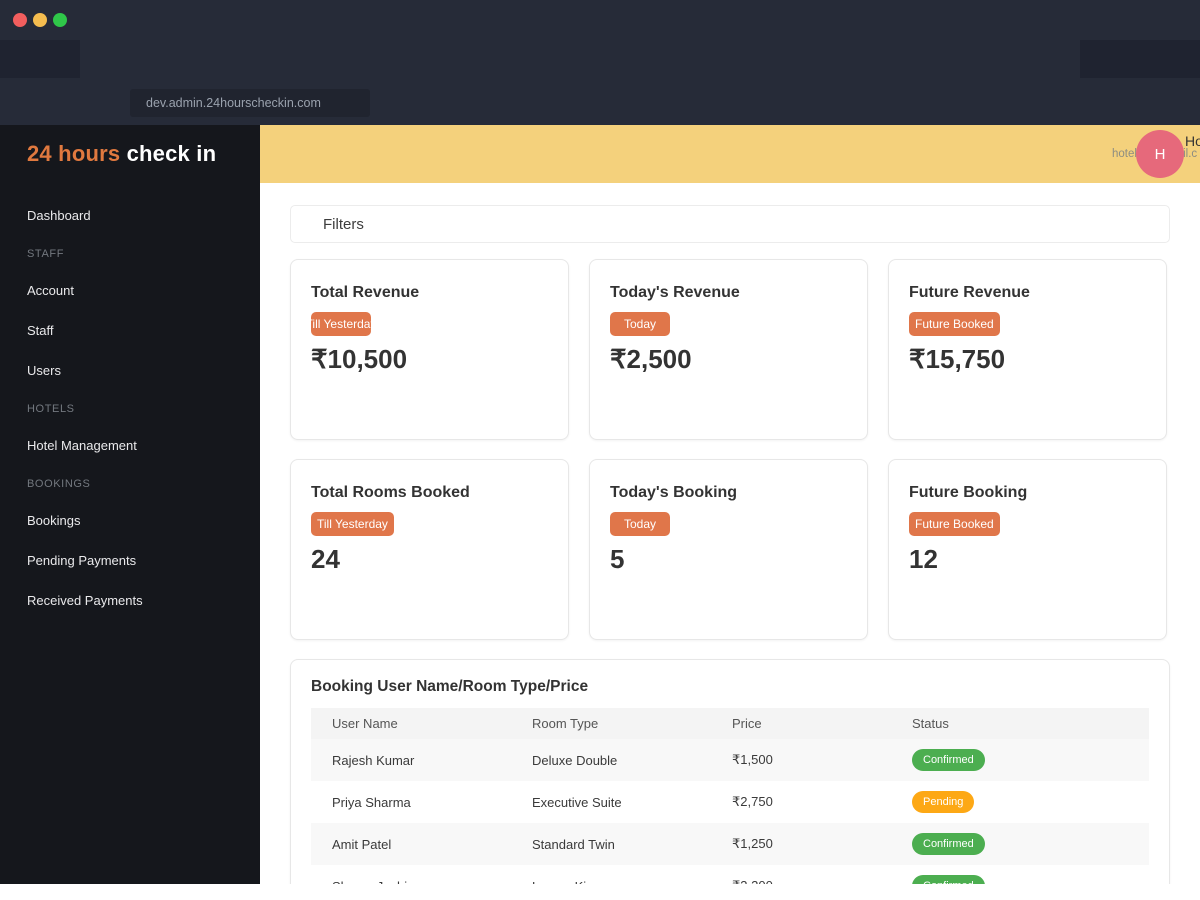  I want to click on user-avatar: H, so click(1160, 154).